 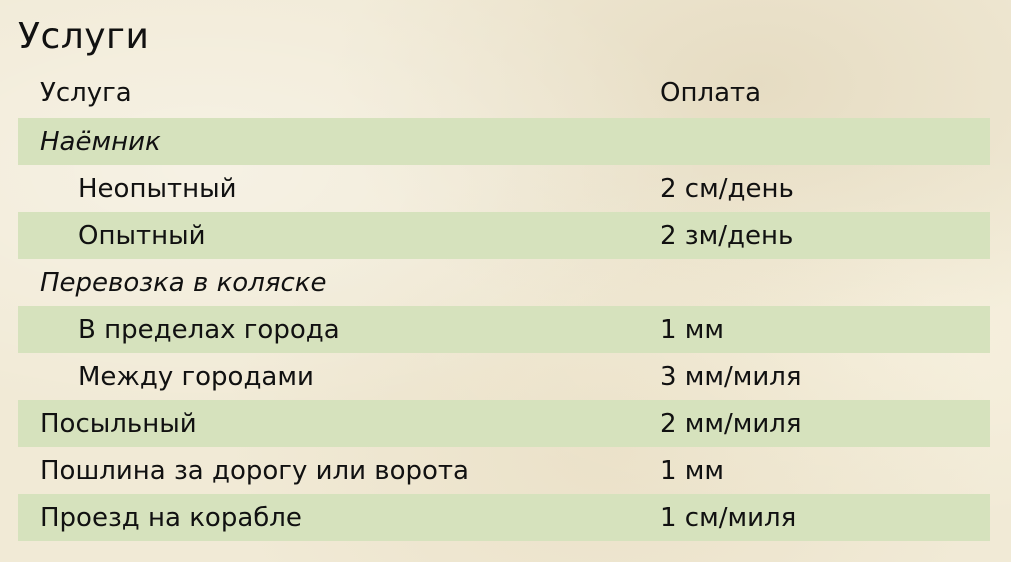 What do you see at coordinates (504, 423) in the screenshot?
I see `table-row: Посыльный 2 мм/миля` at bounding box center [504, 423].